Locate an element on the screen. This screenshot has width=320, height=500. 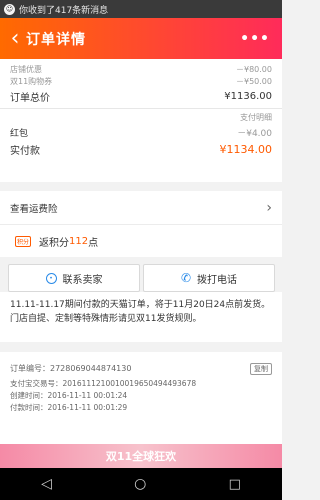
back-nav-icon: ◁ is located at coordinates (46, 484).